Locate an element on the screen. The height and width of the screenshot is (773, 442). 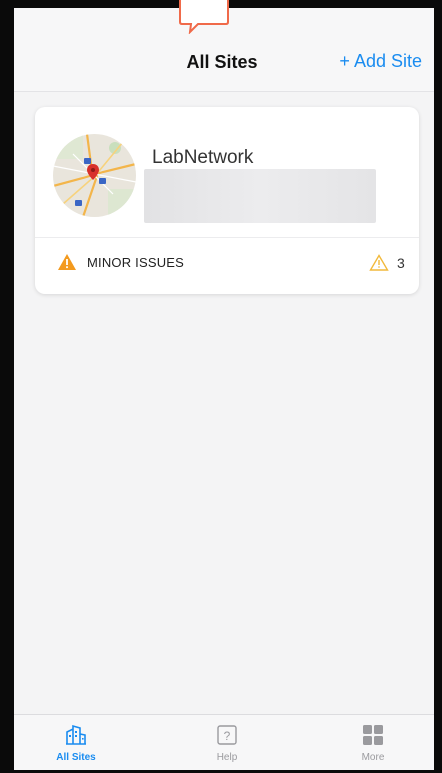
site-map-thumbnail is located at coordinates (94, 175).